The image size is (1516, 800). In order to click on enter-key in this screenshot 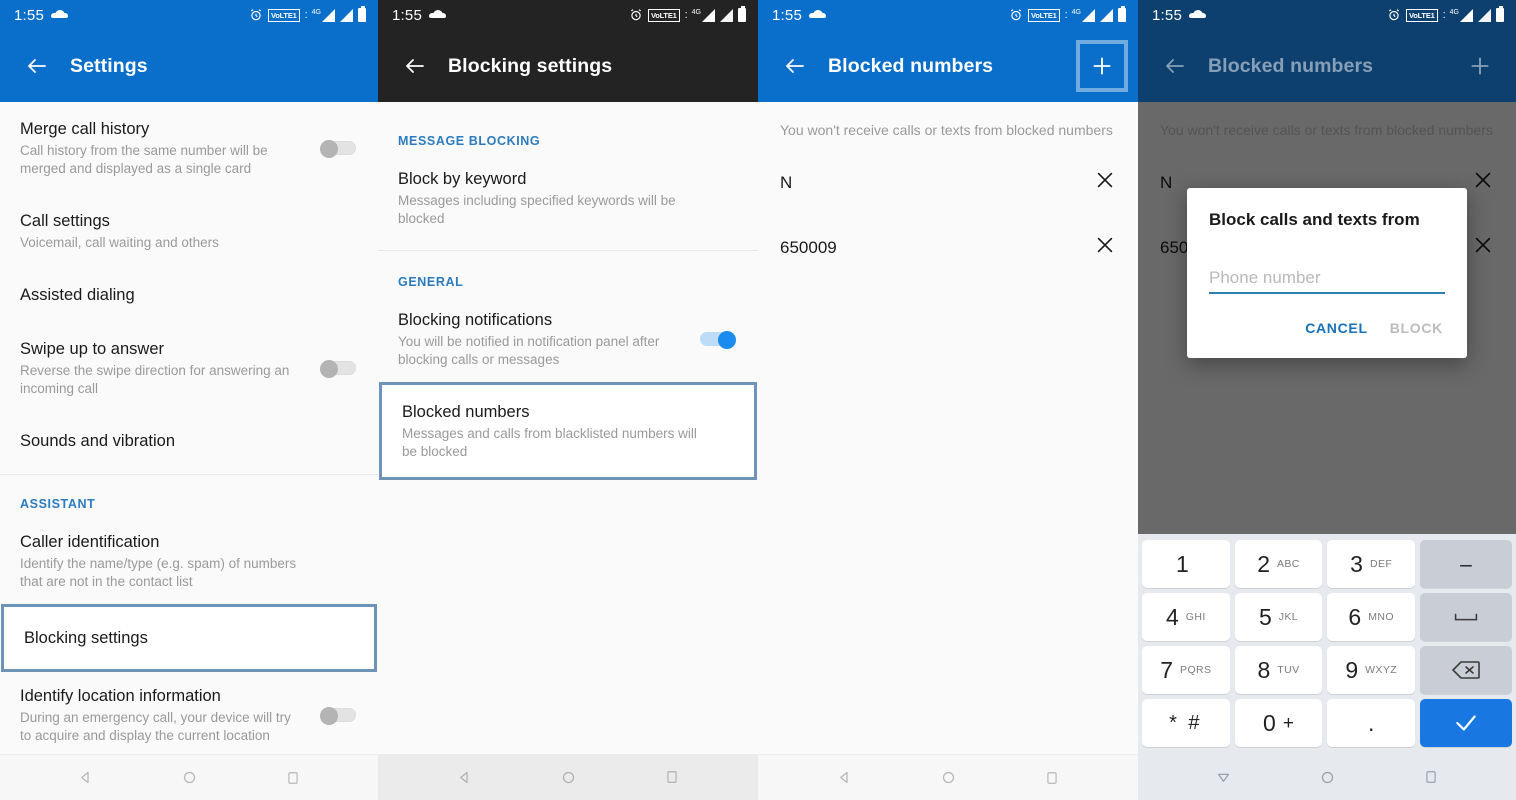, I will do `click(1466, 723)`.